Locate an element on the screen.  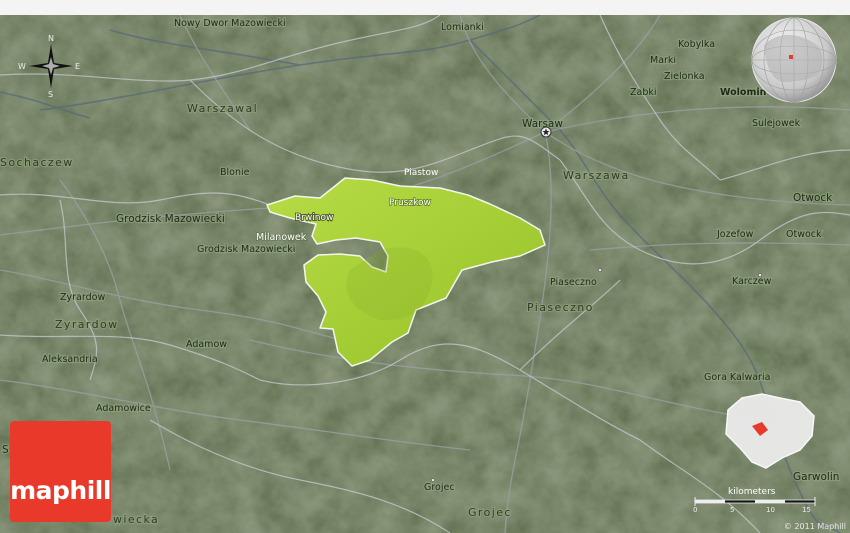
place-label-pruszkow: Pruszkow is located at coordinates (410, 203).